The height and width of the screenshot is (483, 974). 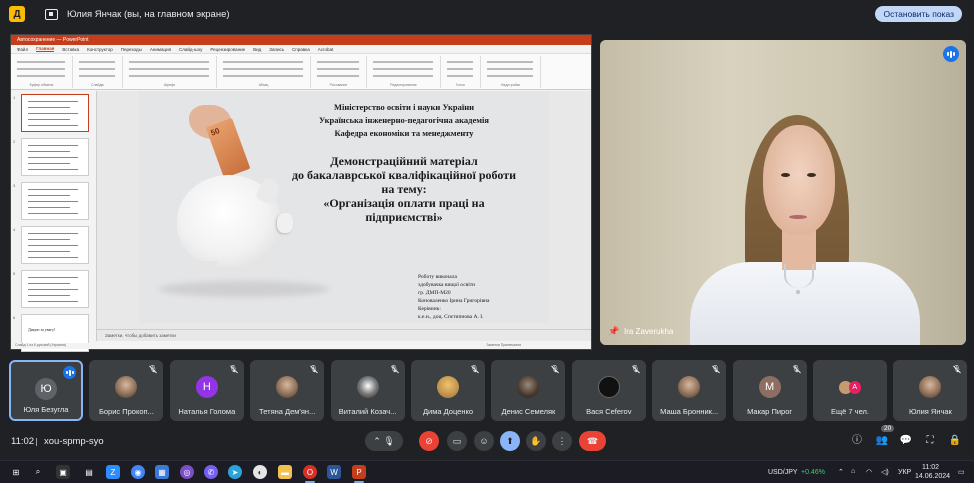 What do you see at coordinates (841, 472) in the screenshot?
I see `chevron-up-icon: ⌃` at bounding box center [841, 472].